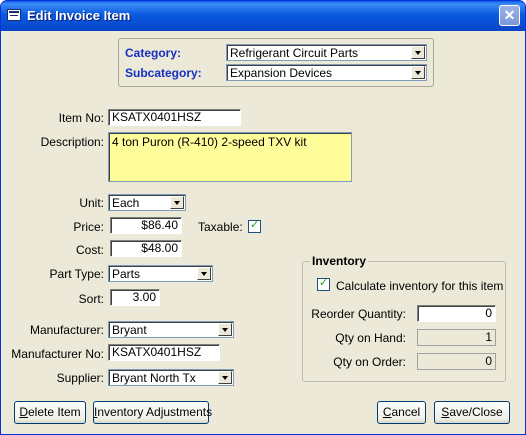  What do you see at coordinates (76, 274) in the screenshot?
I see `part-type-label: Part Type:` at bounding box center [76, 274].